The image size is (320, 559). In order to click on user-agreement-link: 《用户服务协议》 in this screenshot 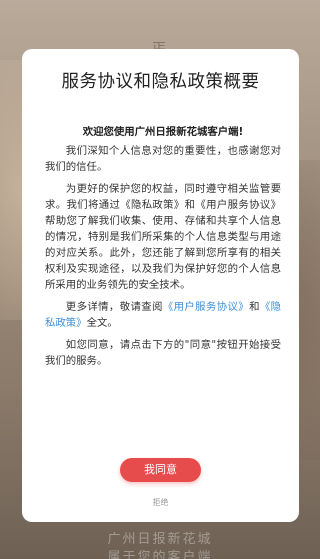, I will do `click(206, 307)`.